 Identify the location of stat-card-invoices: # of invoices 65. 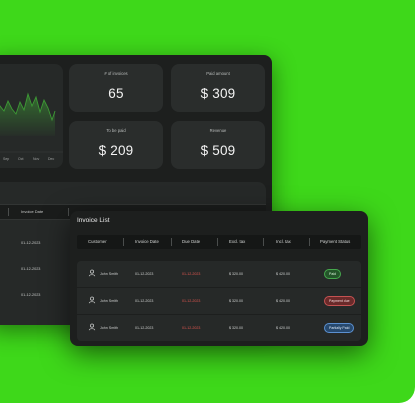
(116, 88).